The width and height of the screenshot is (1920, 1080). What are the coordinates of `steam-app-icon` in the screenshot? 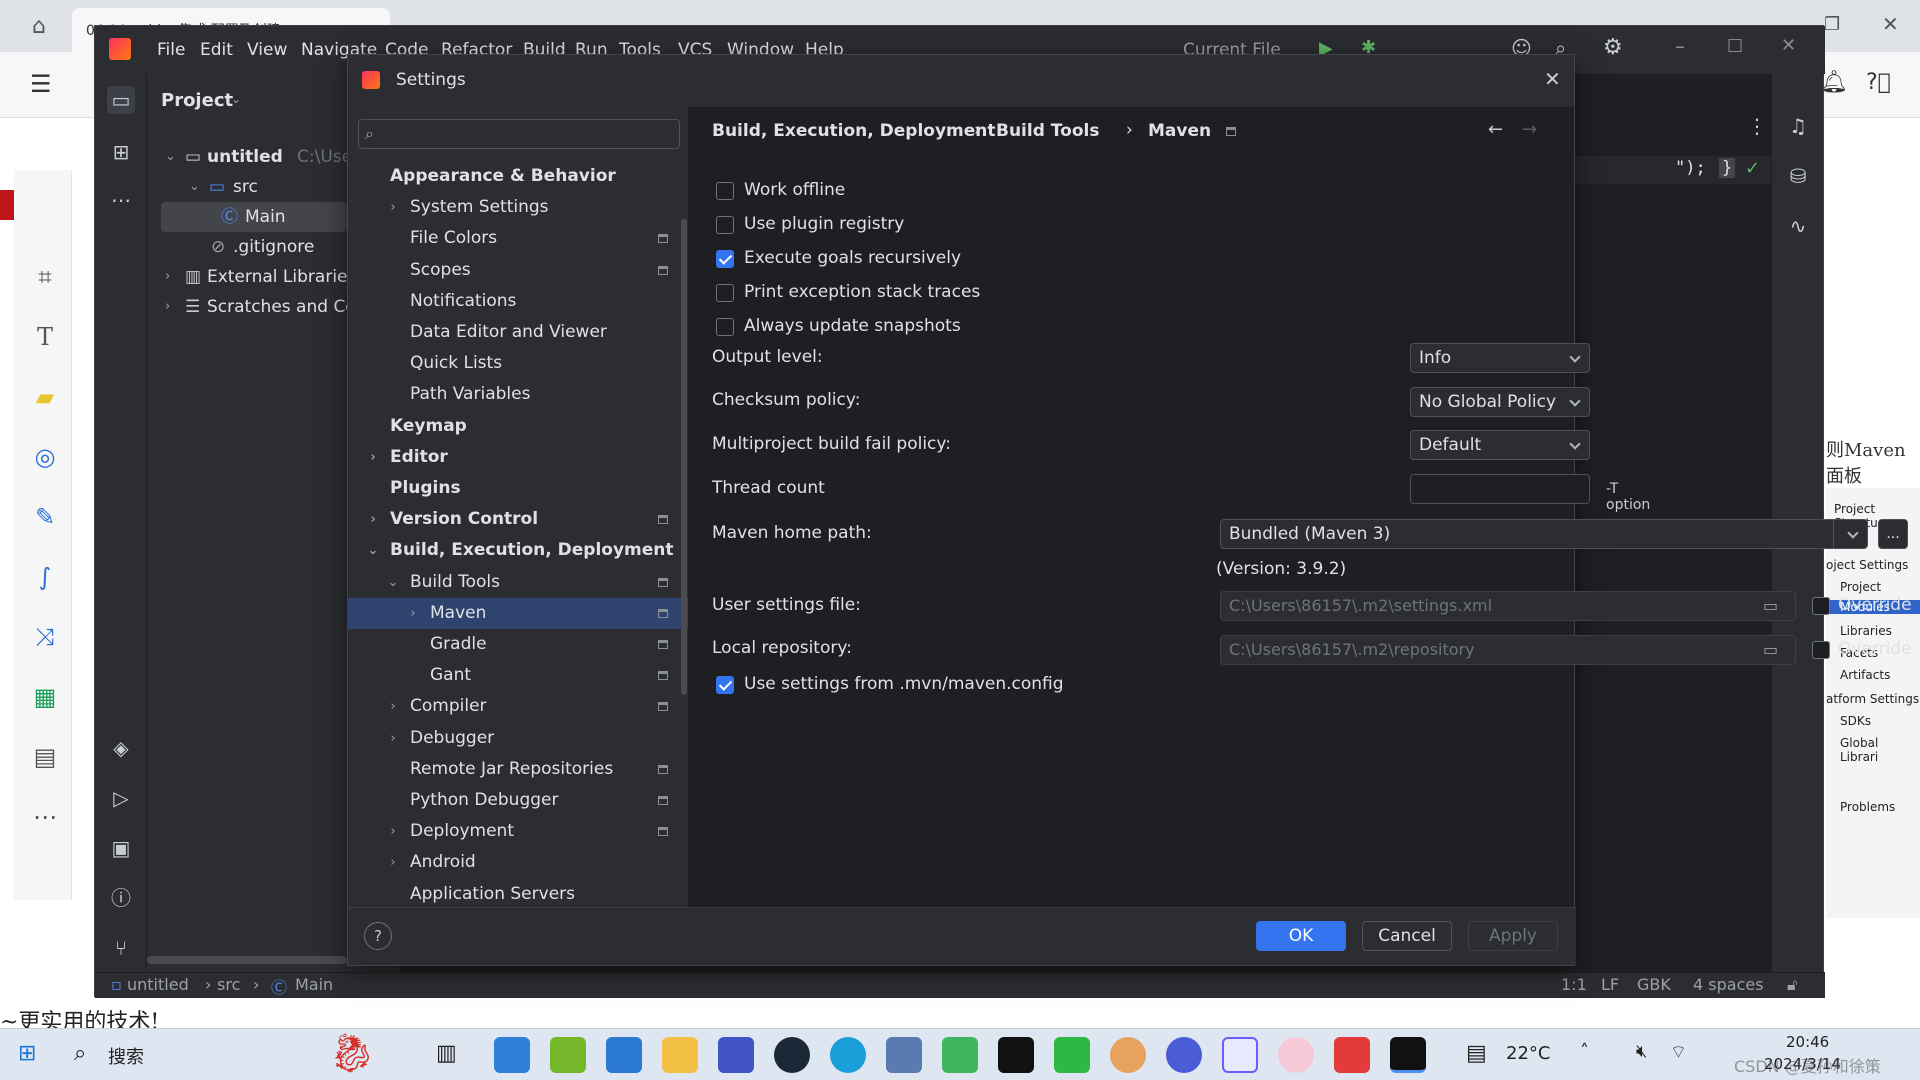 It's located at (792, 1055).